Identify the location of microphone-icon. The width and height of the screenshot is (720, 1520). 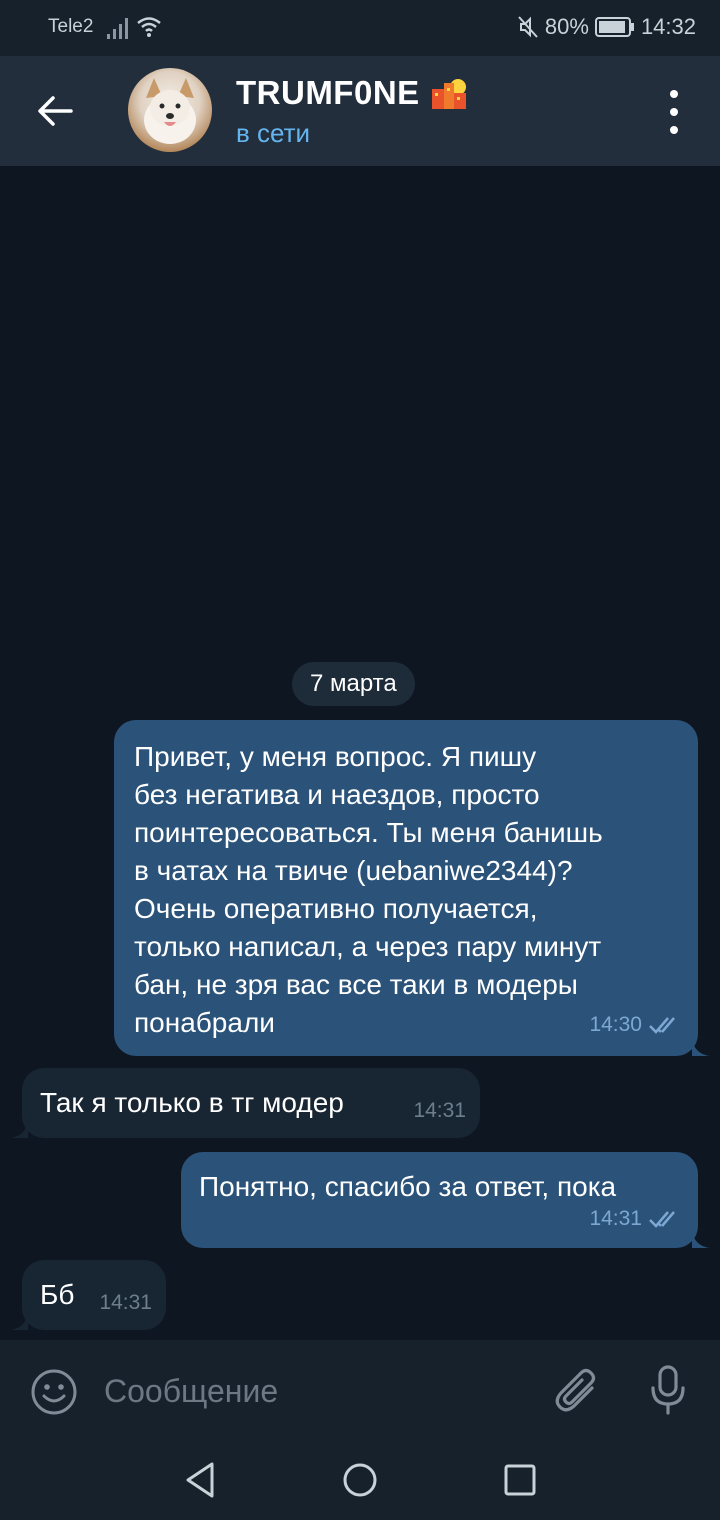
(668, 1390).